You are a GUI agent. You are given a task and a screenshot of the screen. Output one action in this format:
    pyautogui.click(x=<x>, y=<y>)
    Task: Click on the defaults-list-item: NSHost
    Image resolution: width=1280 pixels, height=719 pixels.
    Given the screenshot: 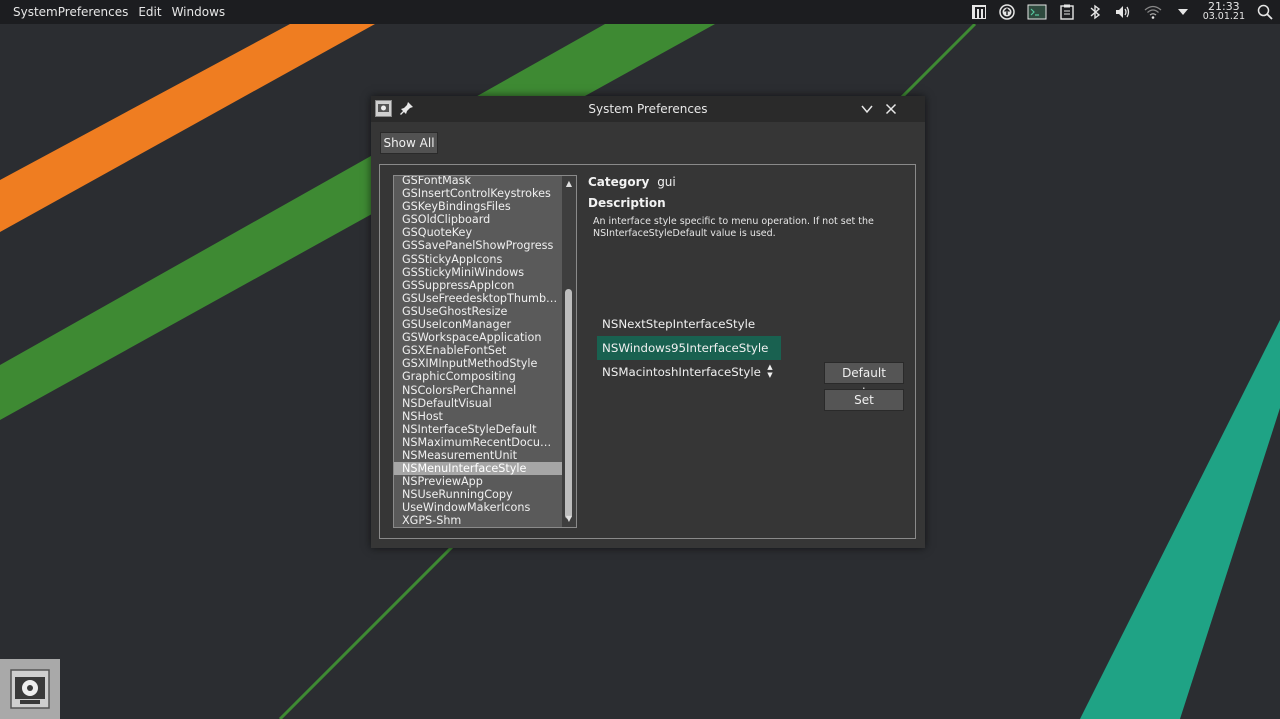 What is the action you would take?
    pyautogui.click(x=478, y=416)
    